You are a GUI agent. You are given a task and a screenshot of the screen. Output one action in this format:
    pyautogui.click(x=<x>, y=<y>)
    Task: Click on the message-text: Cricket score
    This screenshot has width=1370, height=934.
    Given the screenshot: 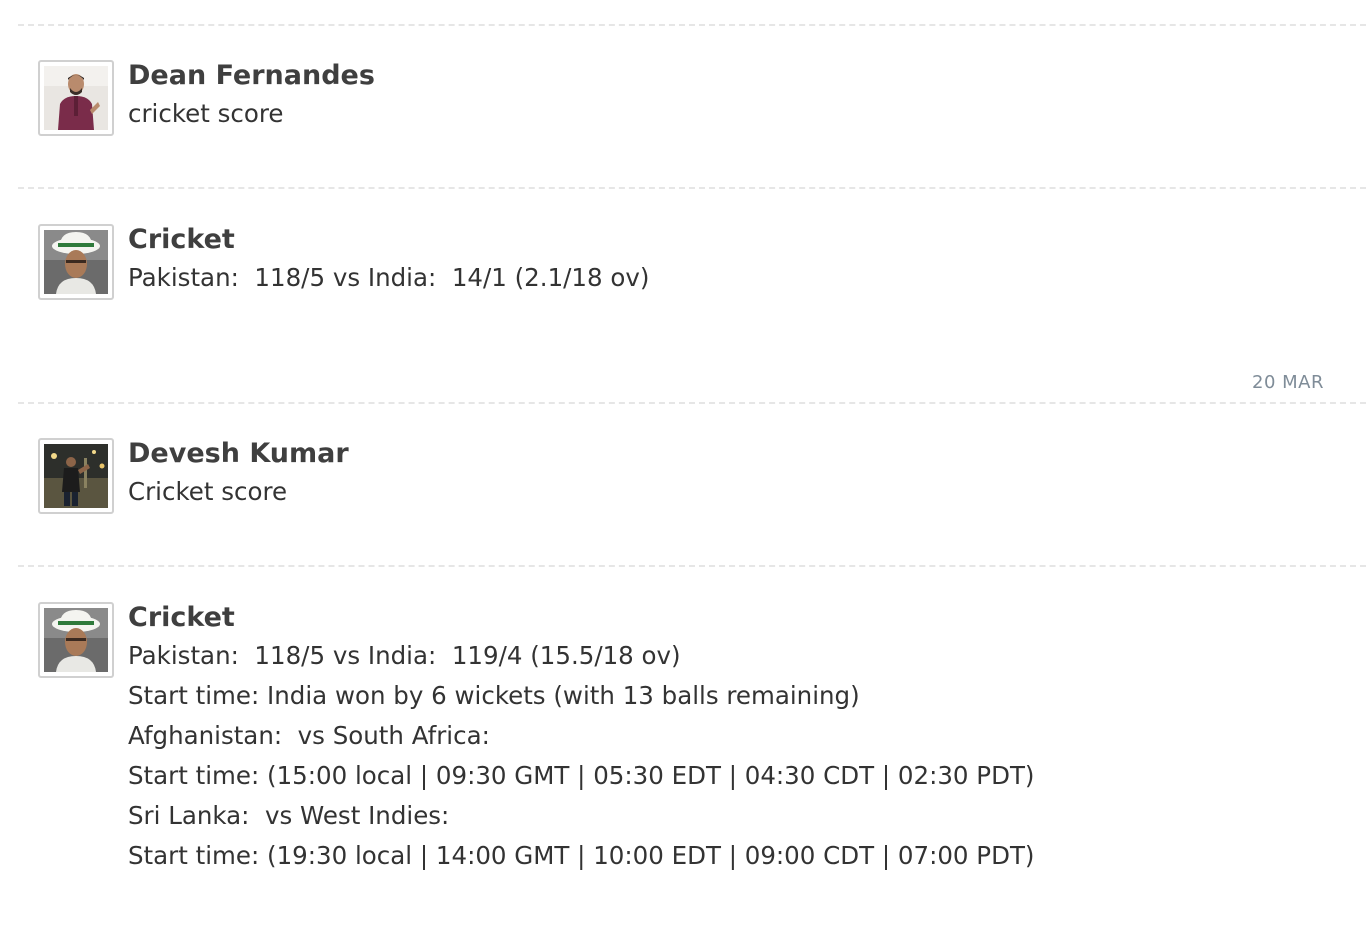 What is the action you would take?
    pyautogui.click(x=208, y=491)
    